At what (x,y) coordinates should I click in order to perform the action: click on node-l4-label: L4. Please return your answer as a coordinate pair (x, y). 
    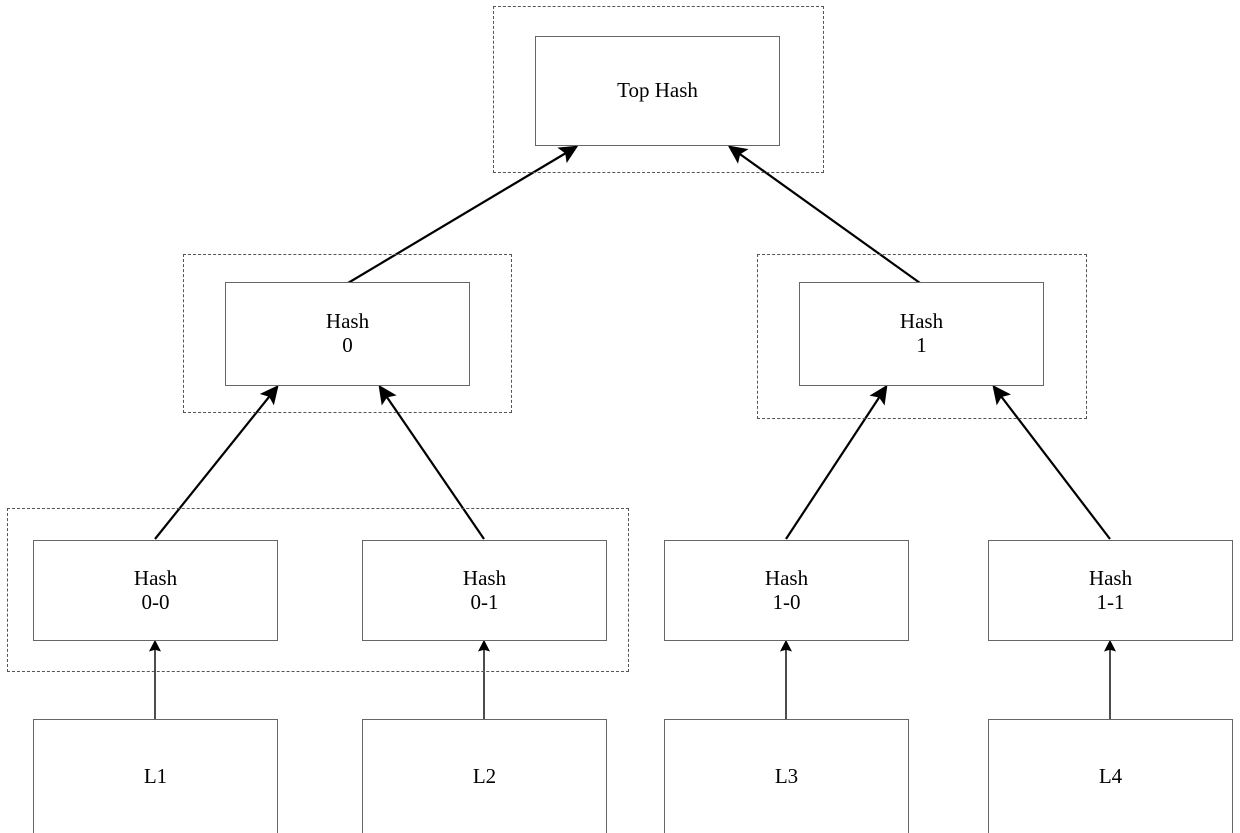
    Looking at the image, I should click on (1110, 776).